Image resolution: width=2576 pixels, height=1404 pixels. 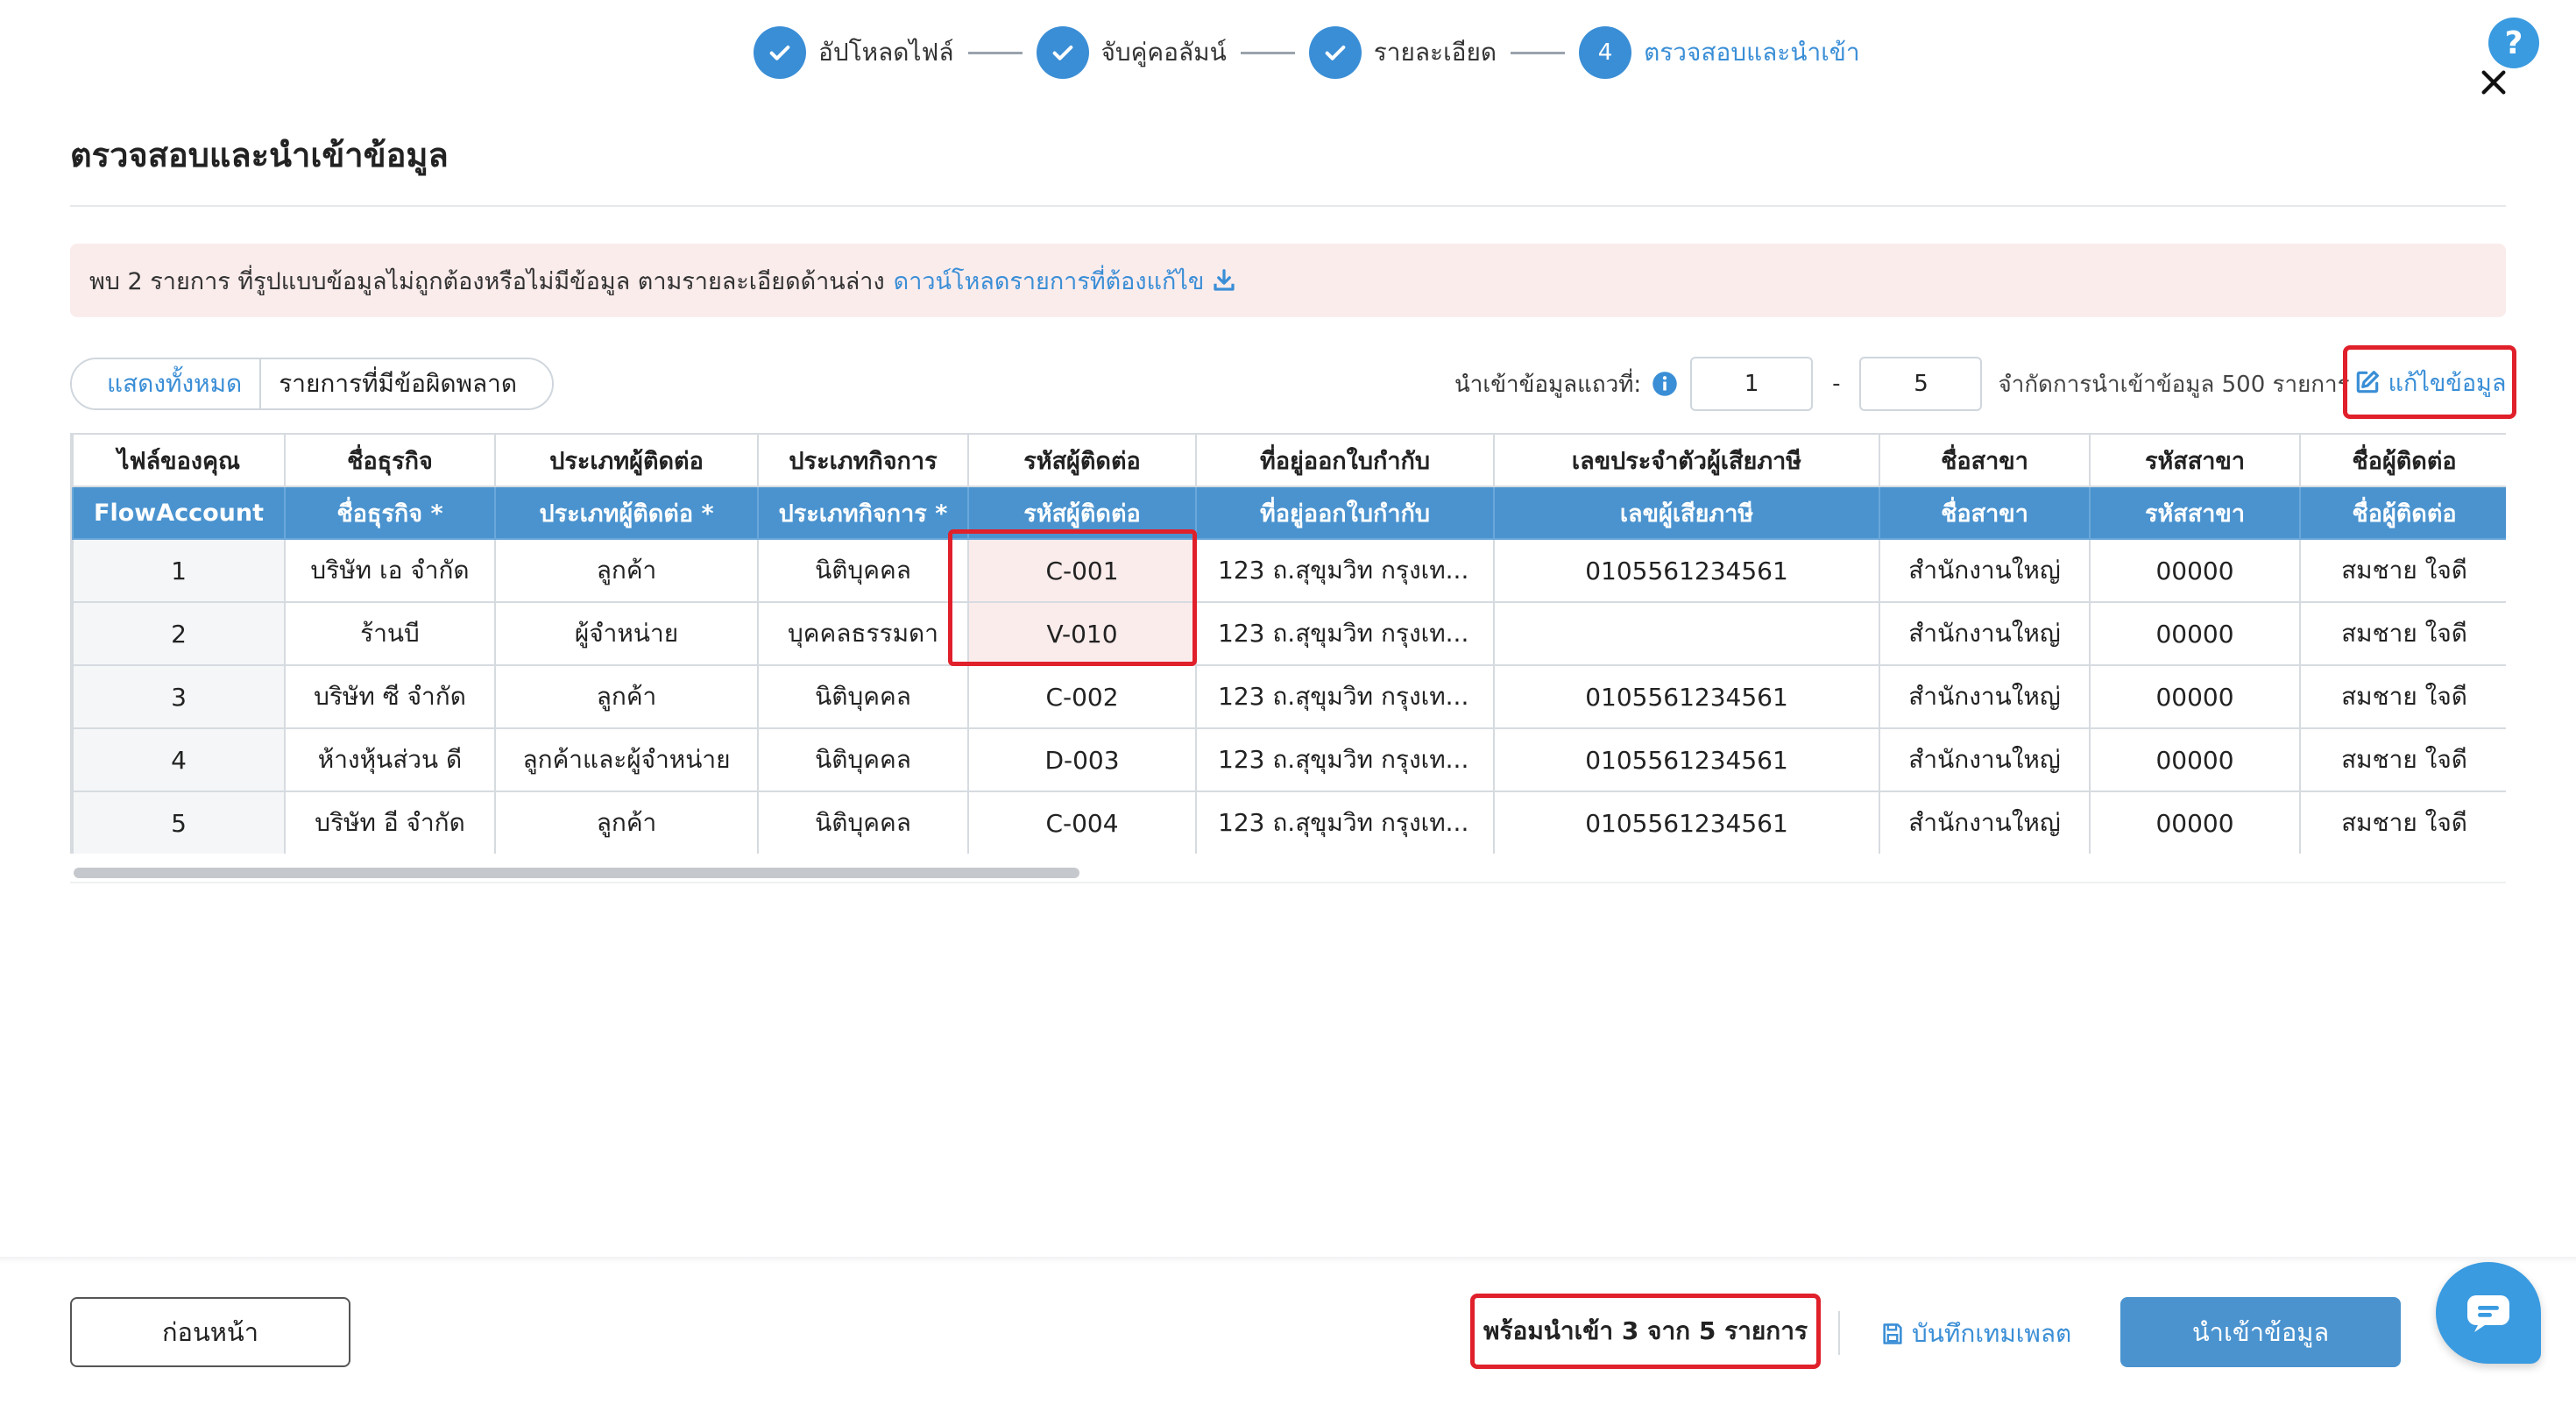 I want to click on row-filter-toggle: แสดงทั้งหมด รายการที่มีข้อผิดพลาด, so click(x=312, y=384).